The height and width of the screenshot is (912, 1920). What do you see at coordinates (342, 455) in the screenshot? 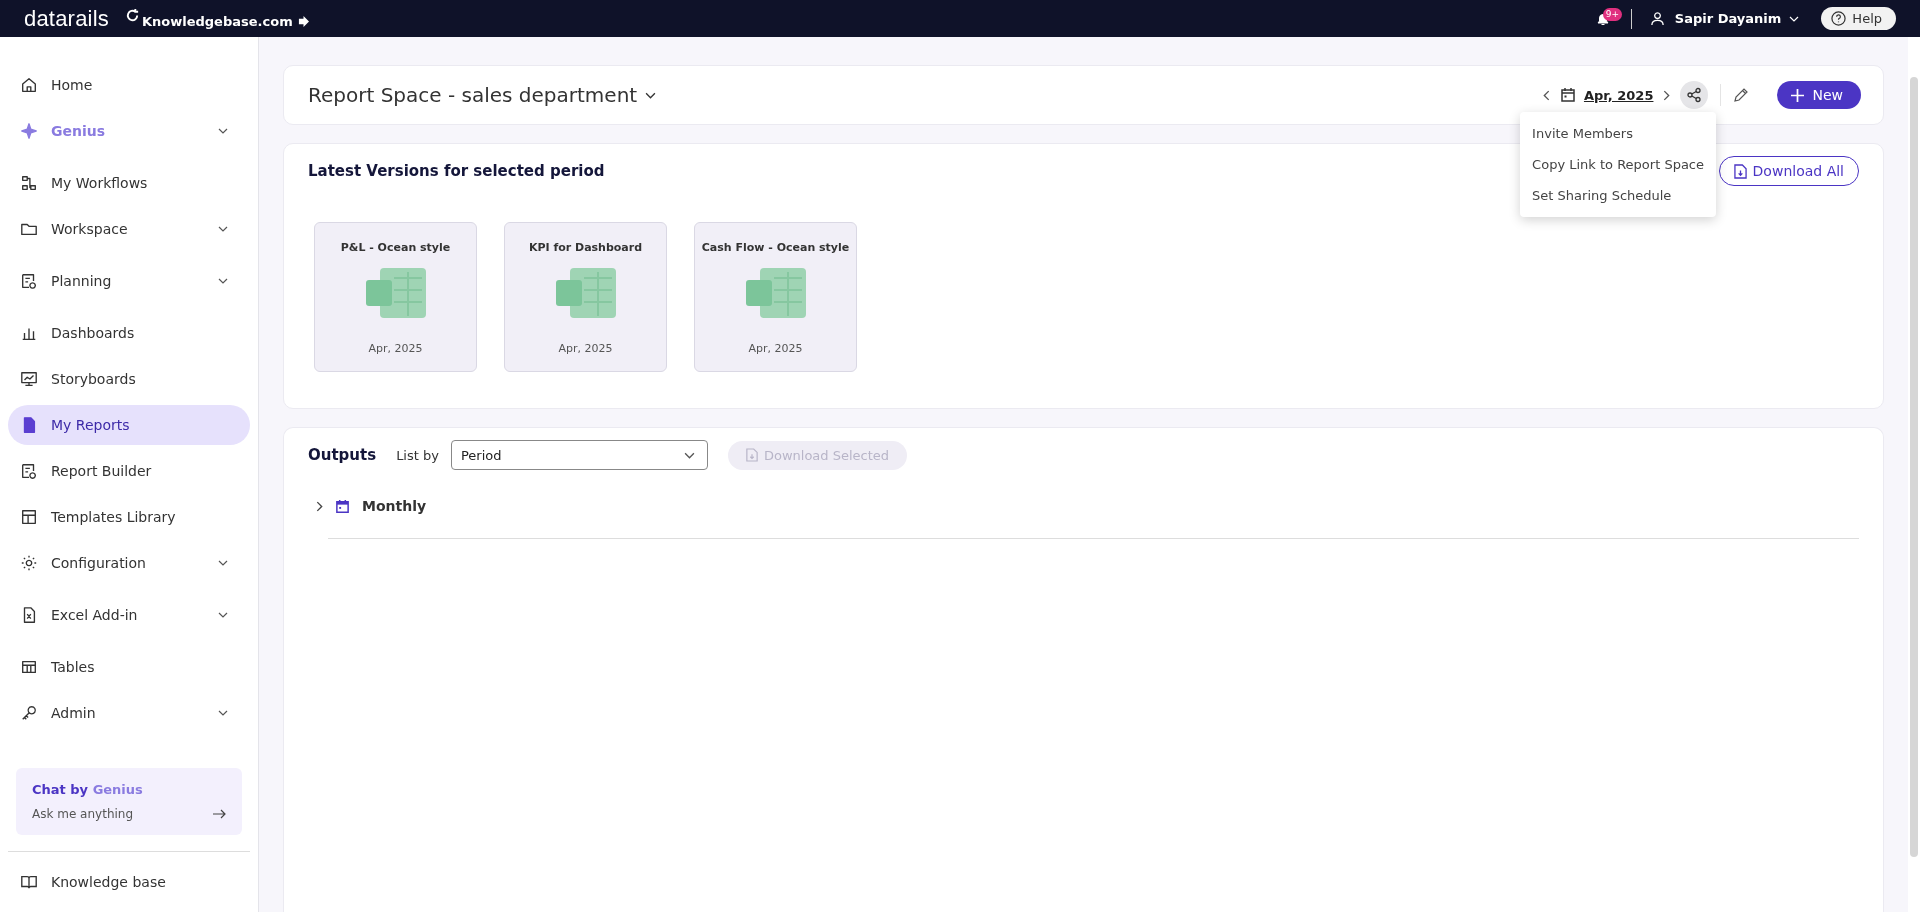
I see `section-title: Outputs` at bounding box center [342, 455].